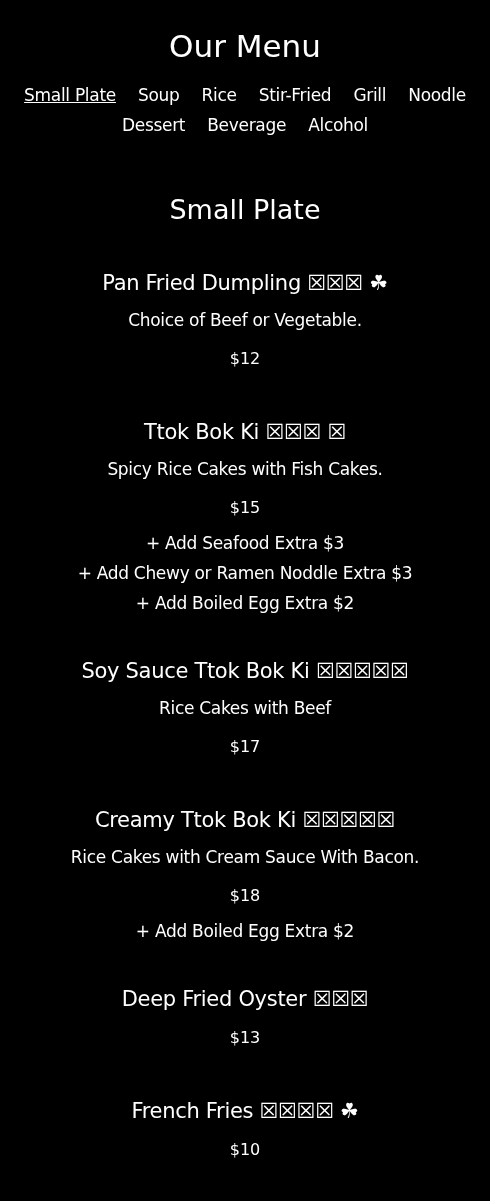 This screenshot has width=490, height=1201. Describe the element at coordinates (247, 125) in the screenshot. I see `menu-tab: Beverage` at that location.